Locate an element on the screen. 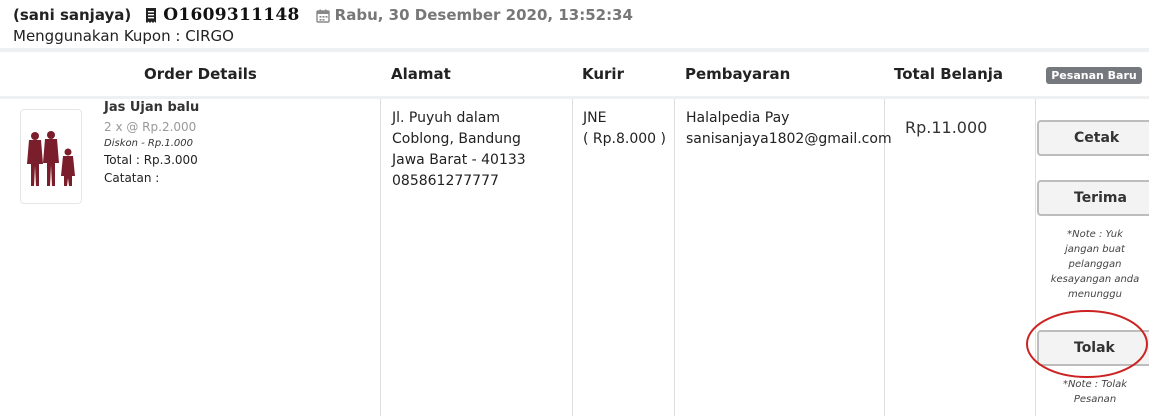 This screenshot has height=416, width=1149. coupon-info: Menggunakan Kupon : CIRGO is located at coordinates (123, 36).